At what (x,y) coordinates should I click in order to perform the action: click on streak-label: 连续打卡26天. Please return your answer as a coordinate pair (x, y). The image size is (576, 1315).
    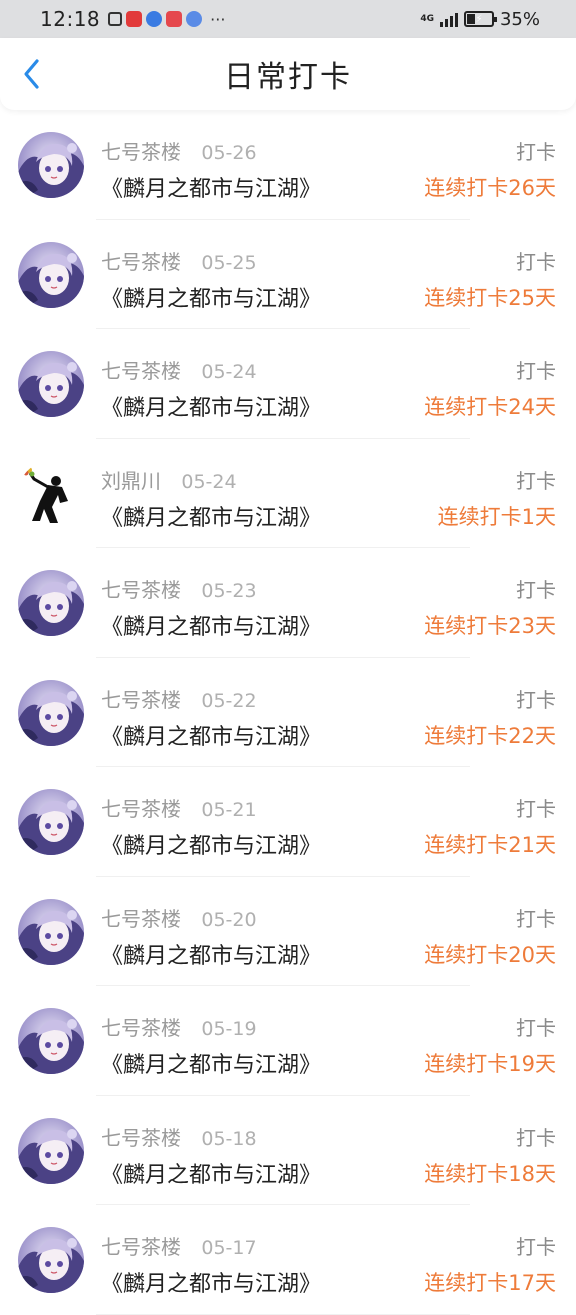
    Looking at the image, I should click on (490, 188).